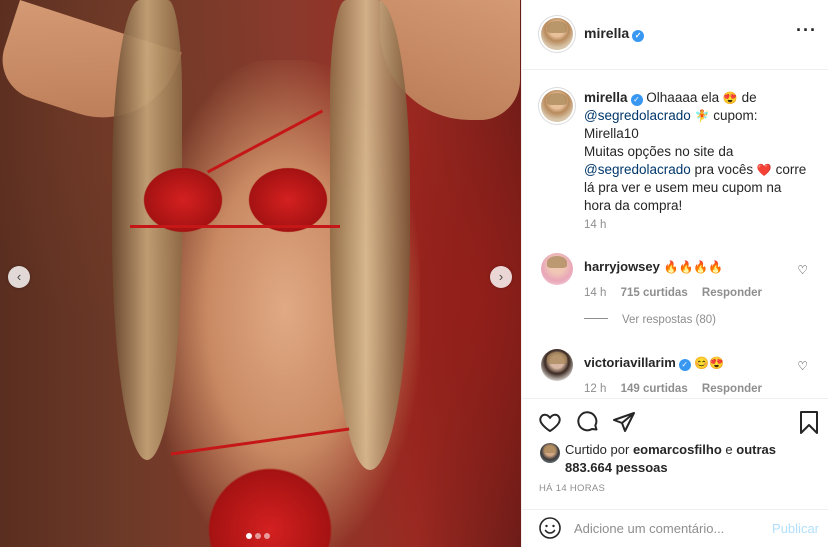  I want to click on caption-part: pra vocês, so click(724, 169).